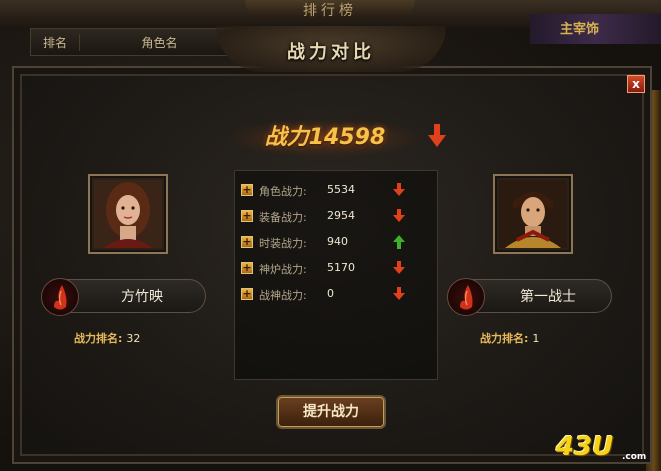 The width and height of the screenshot is (661, 471). I want to click on leaderboard-title: 排行榜, so click(330, 9).